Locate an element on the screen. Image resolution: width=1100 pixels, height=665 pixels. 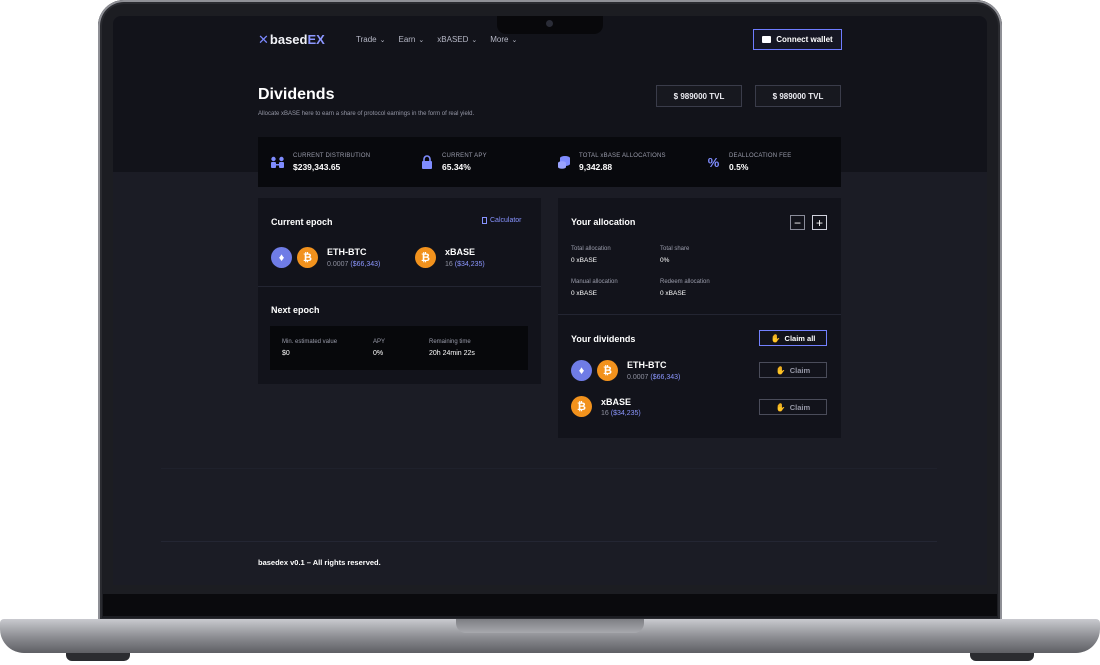
alloc-label: Total allocation is located at coordinates (591, 249).